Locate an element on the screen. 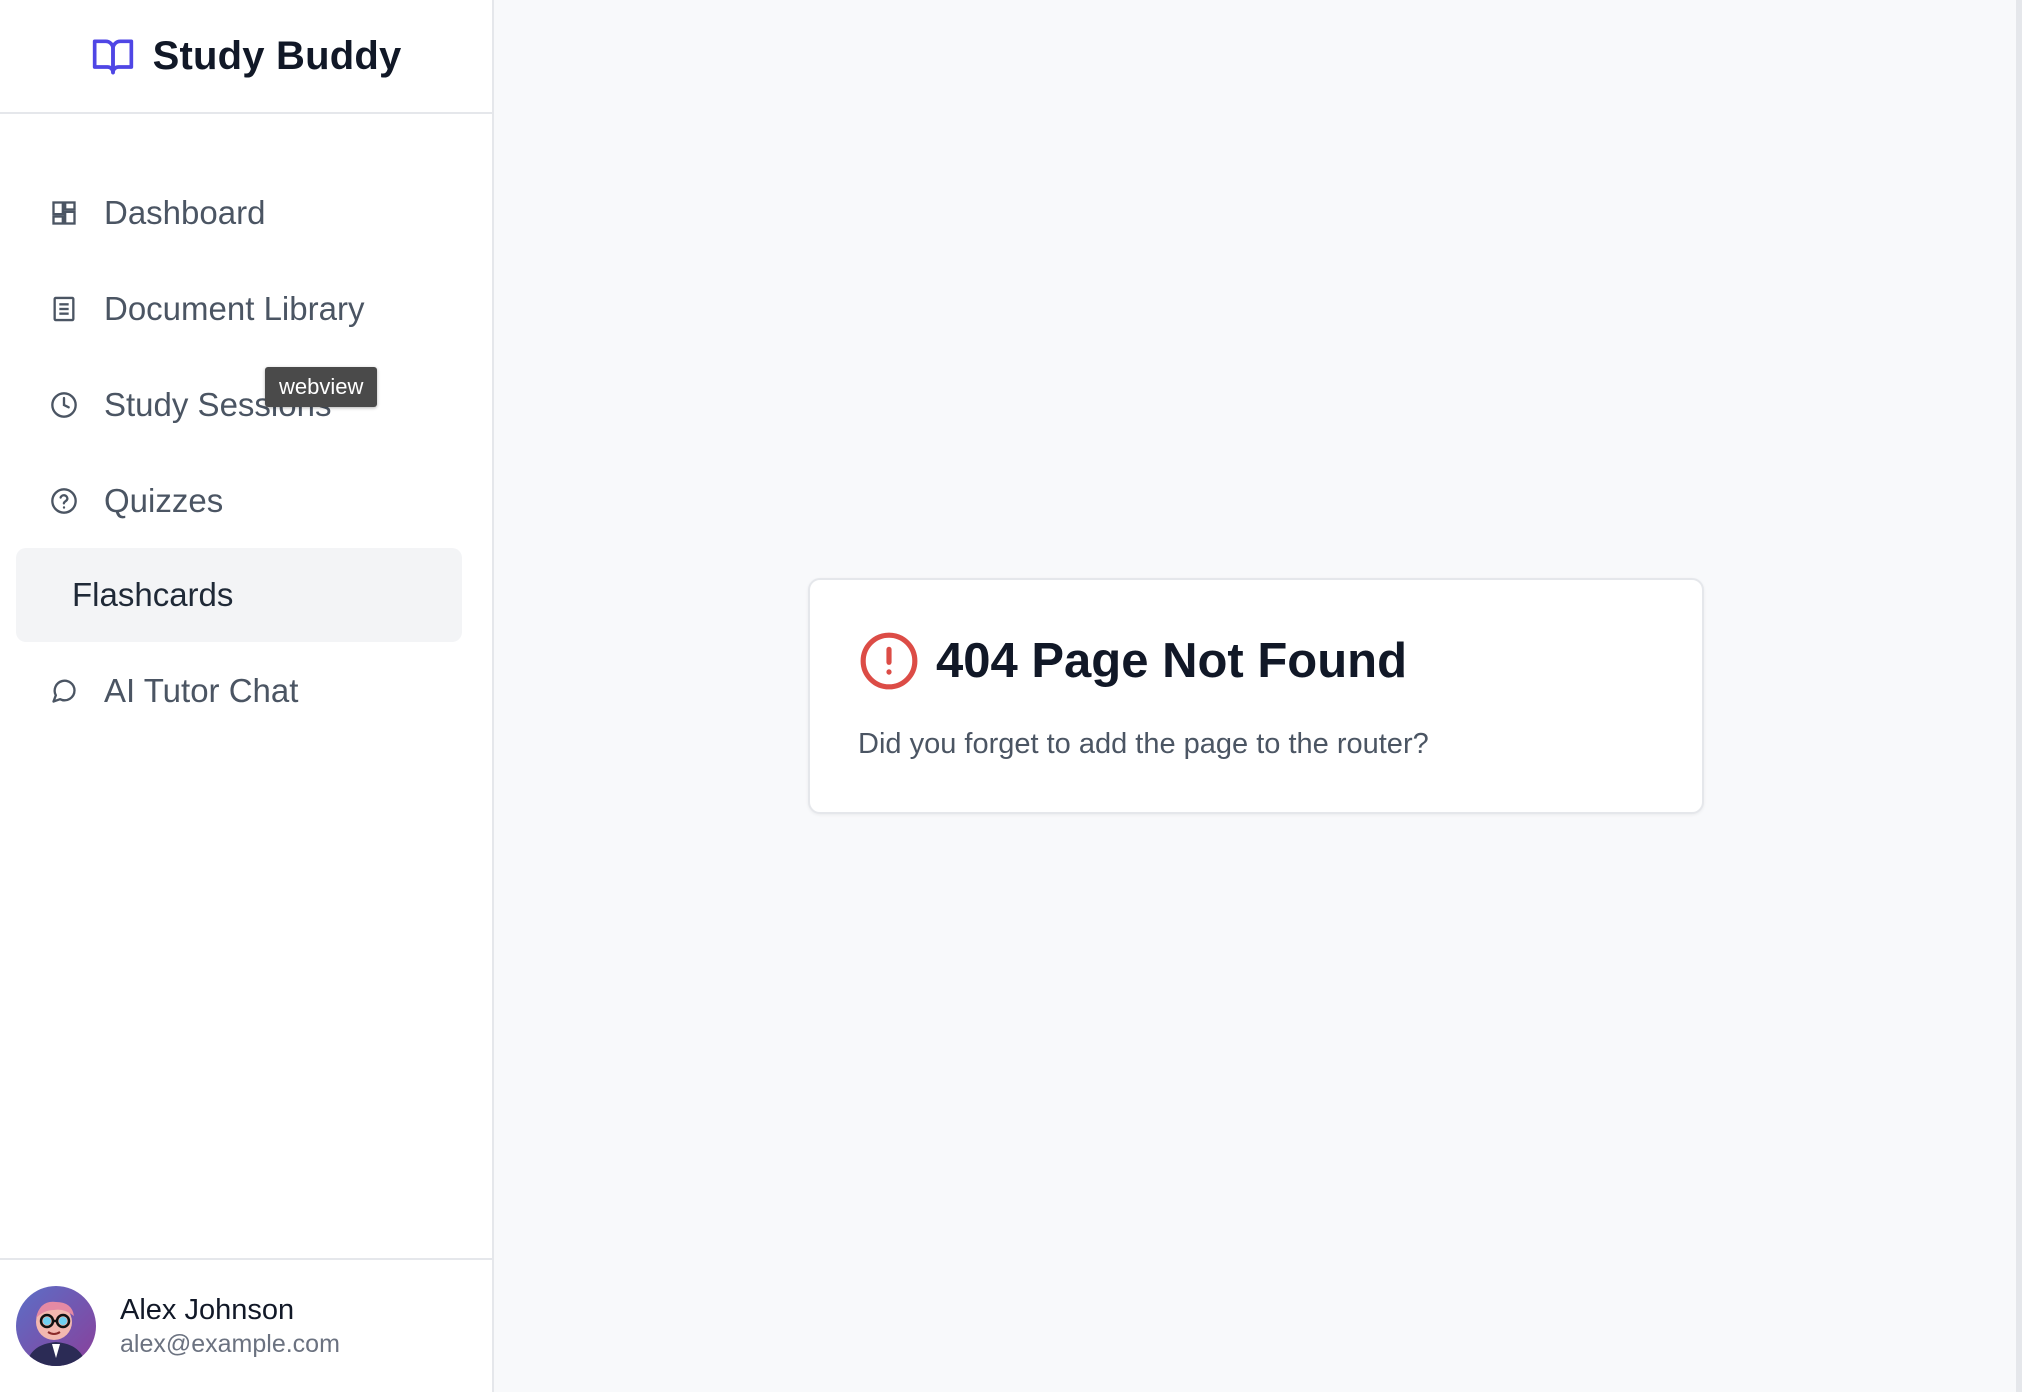 This screenshot has height=1392, width=2022. sidebar-item-label: Dashboard is located at coordinates (185, 212).